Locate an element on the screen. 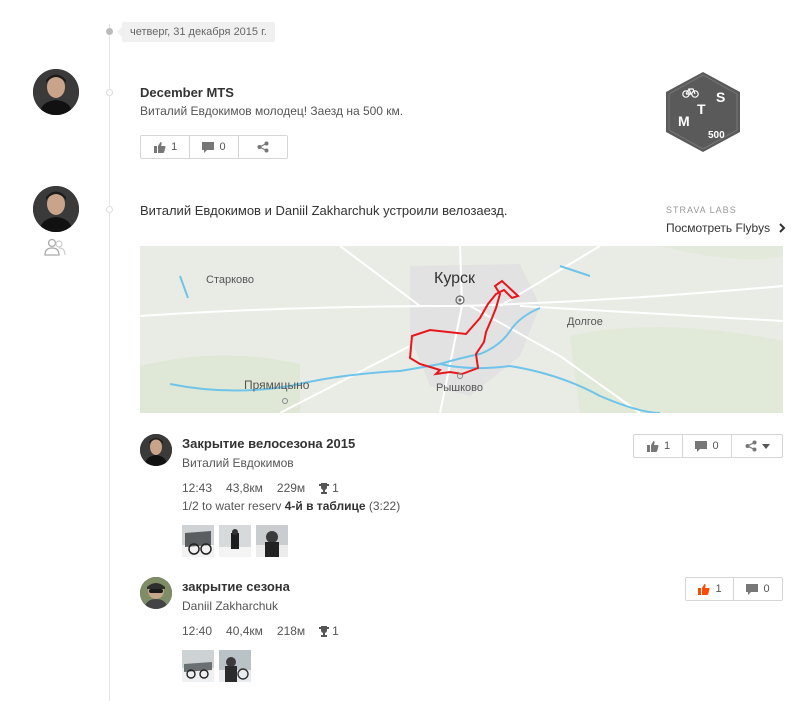 Image resolution: width=808 pixels, height=701 pixels. timeline-dot is located at coordinates (109, 31).